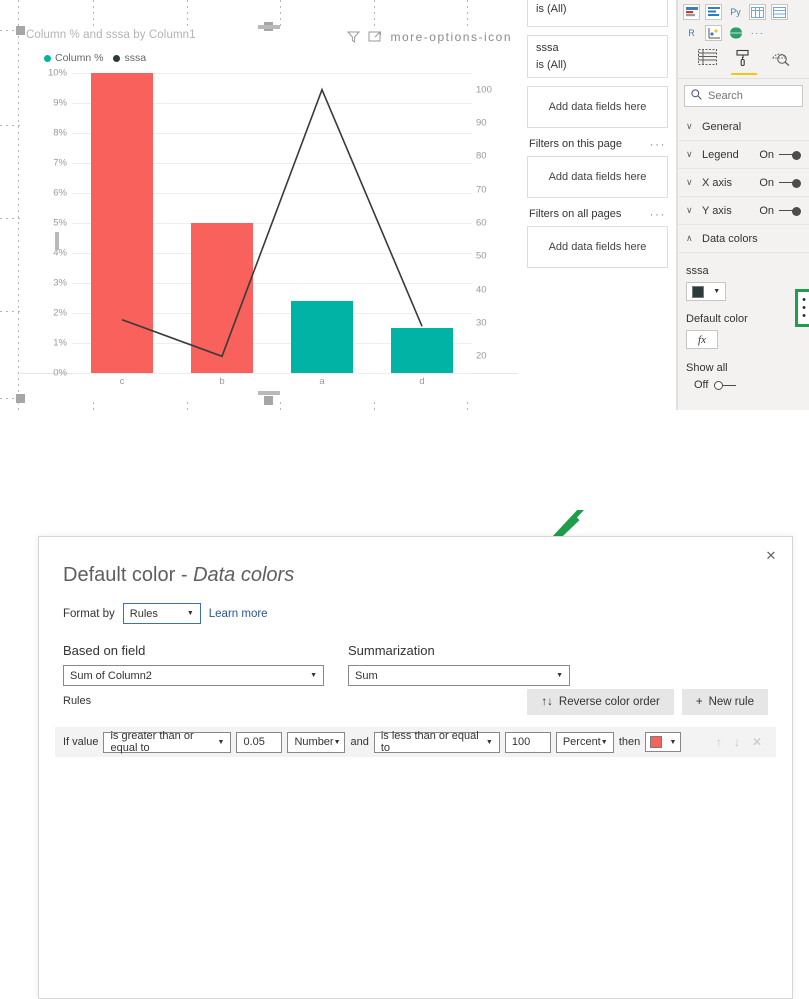 This screenshot has width=809, height=999. Describe the element at coordinates (743, 127) in the screenshot. I see `format-section-general: ∨ General` at that location.